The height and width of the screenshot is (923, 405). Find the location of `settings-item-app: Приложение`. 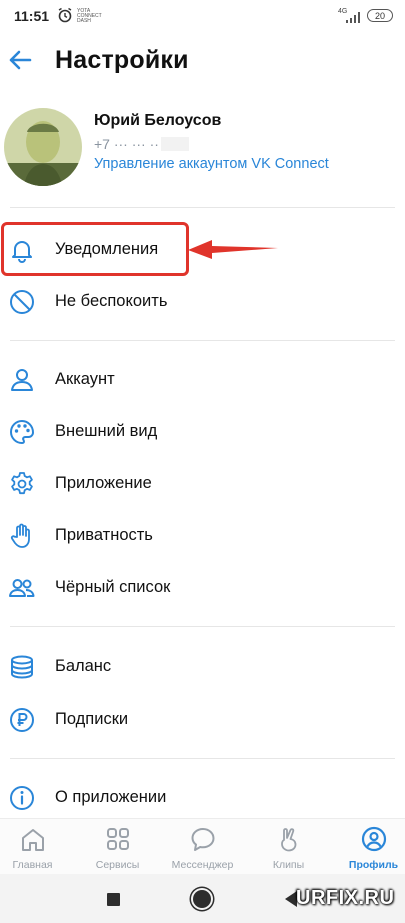

settings-item-app: Приложение is located at coordinates (202, 484).